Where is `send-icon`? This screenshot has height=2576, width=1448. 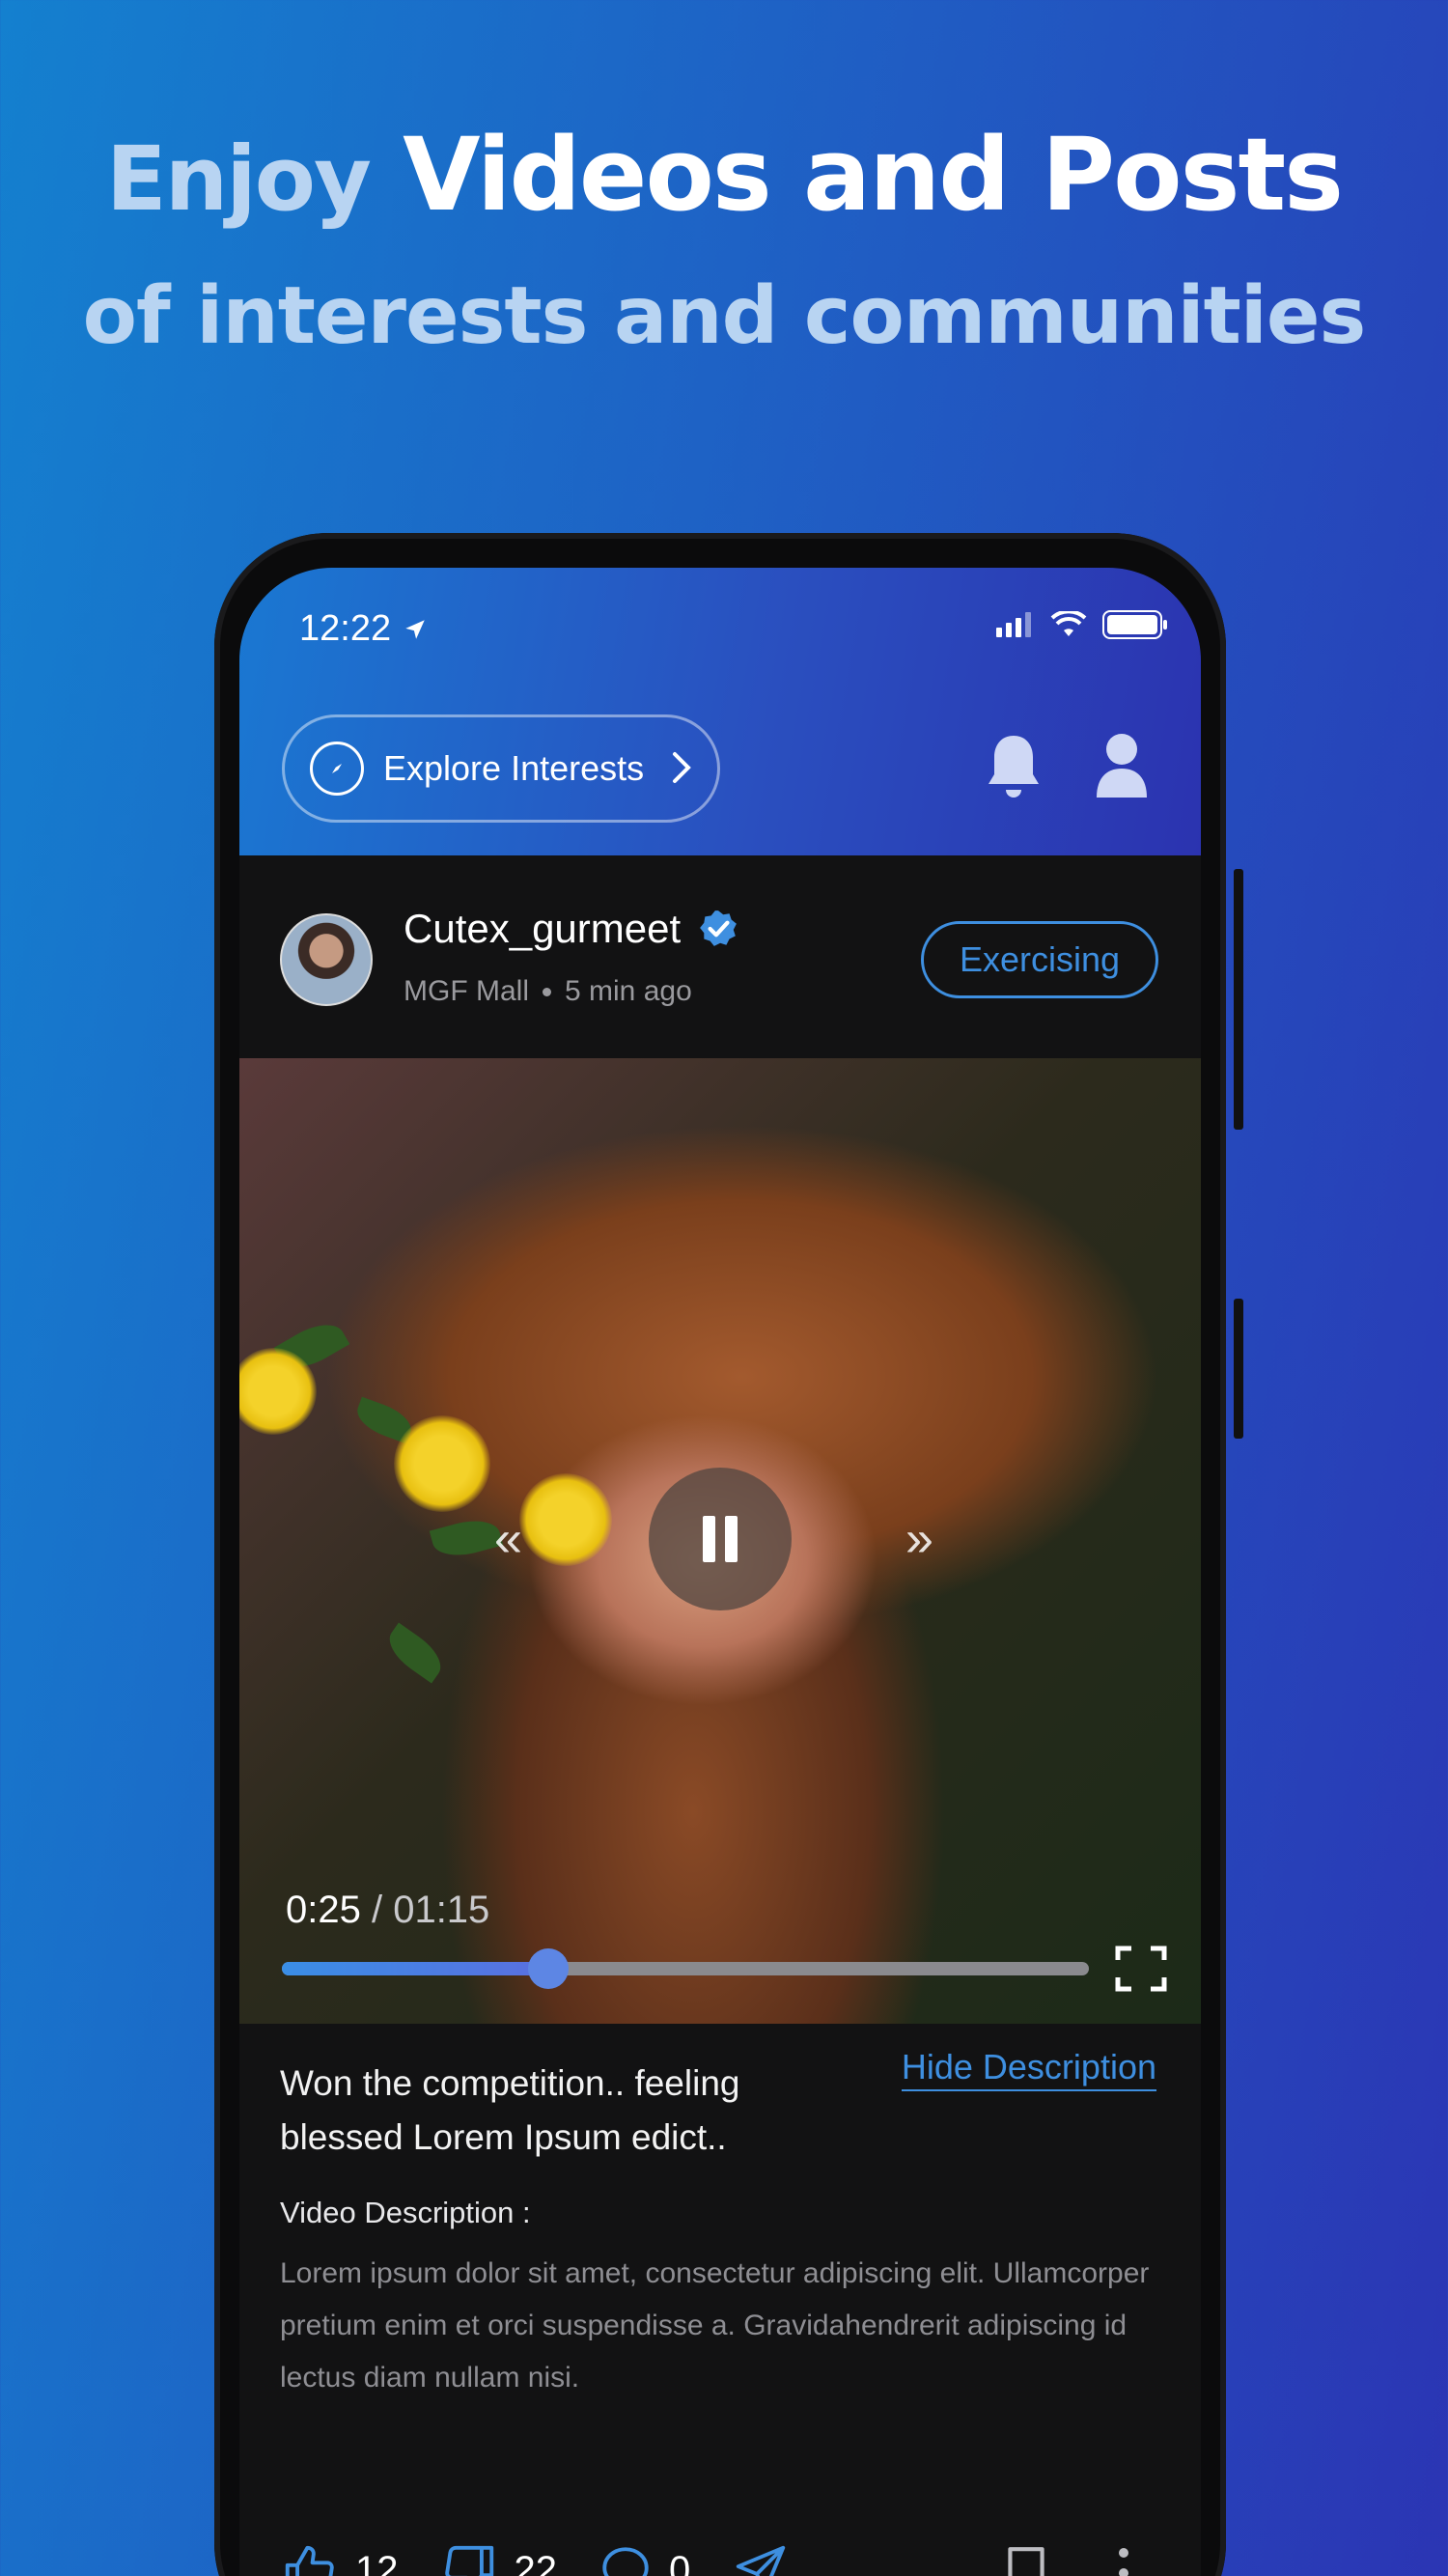
send-icon is located at coordinates (762, 2561).